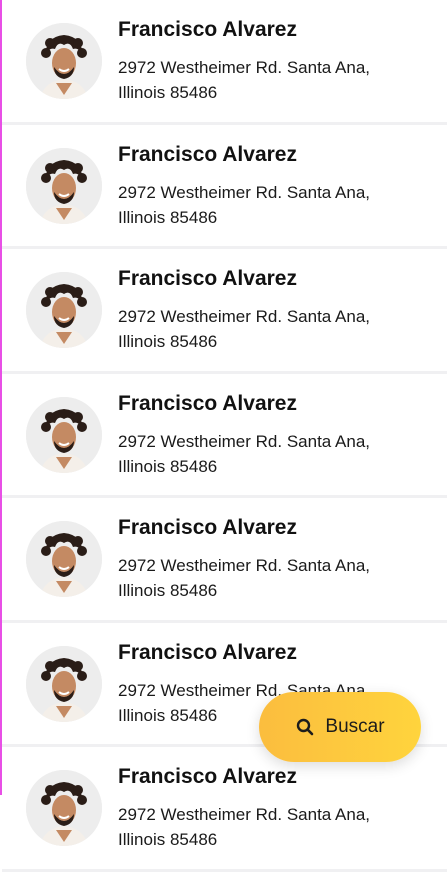 The height and width of the screenshot is (872, 447). Describe the element at coordinates (305, 727) in the screenshot. I see `search-icon` at that location.